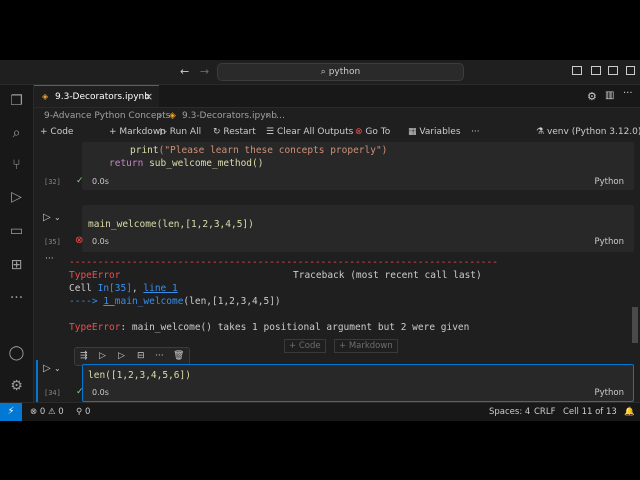  I want to click on breadcrumb-file: 9.3-Decorators.ipynb, so click(229, 116).